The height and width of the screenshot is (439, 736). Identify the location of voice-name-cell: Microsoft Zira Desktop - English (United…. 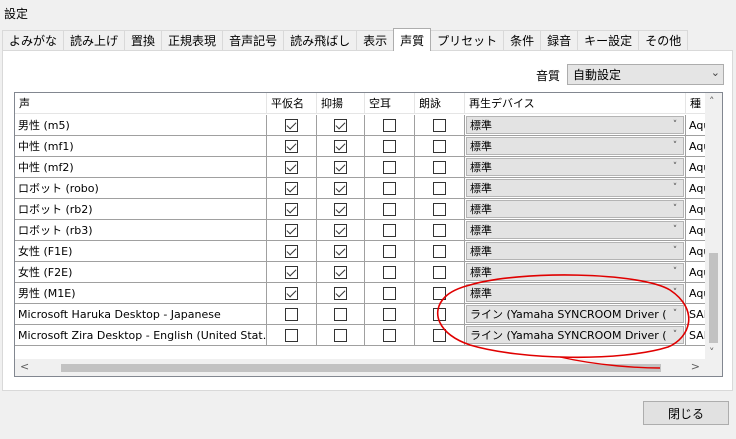
(141, 335).